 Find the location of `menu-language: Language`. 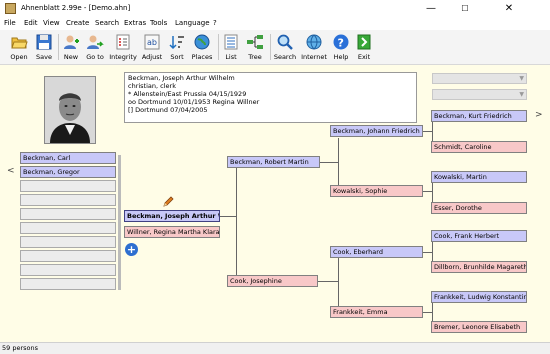

menu-language: Language is located at coordinates (192, 23).